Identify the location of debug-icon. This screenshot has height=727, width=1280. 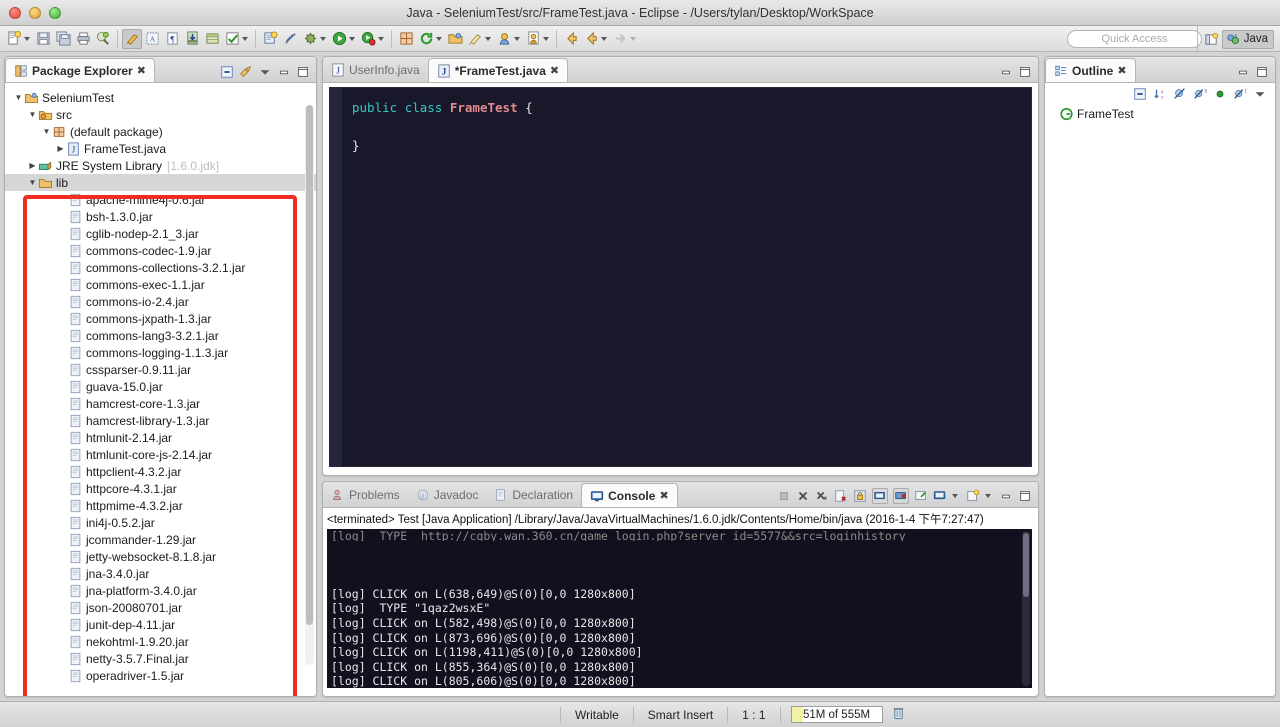
(310, 39).